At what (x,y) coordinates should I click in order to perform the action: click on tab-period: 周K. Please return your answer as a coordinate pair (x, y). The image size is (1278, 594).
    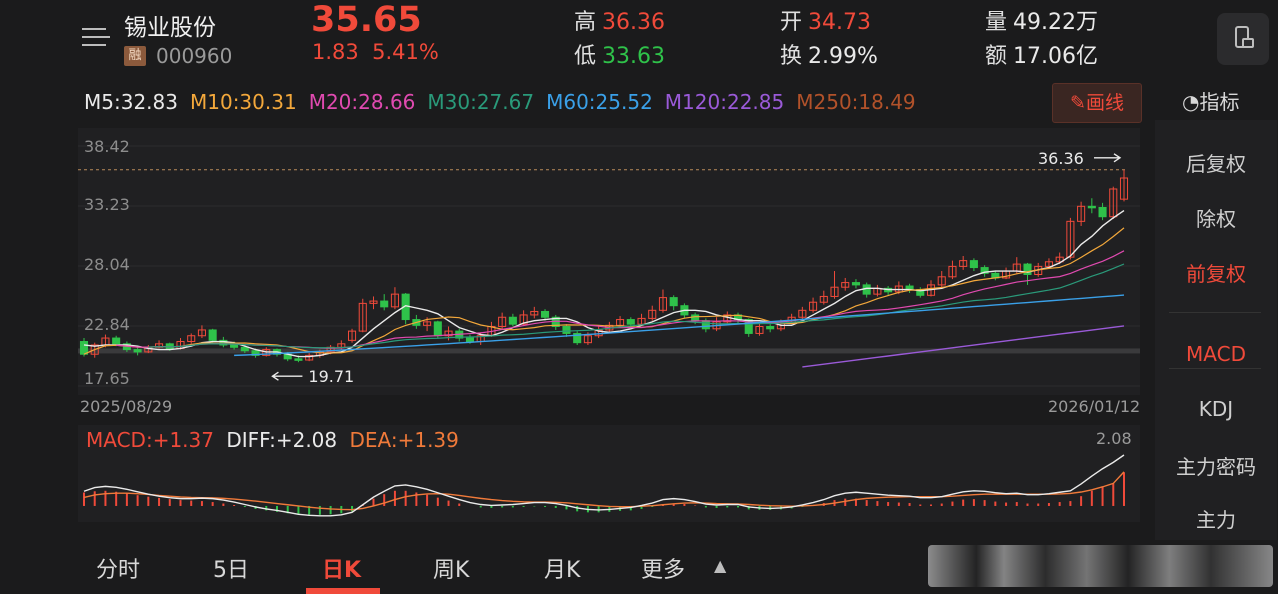
    Looking at the image, I should click on (451, 568).